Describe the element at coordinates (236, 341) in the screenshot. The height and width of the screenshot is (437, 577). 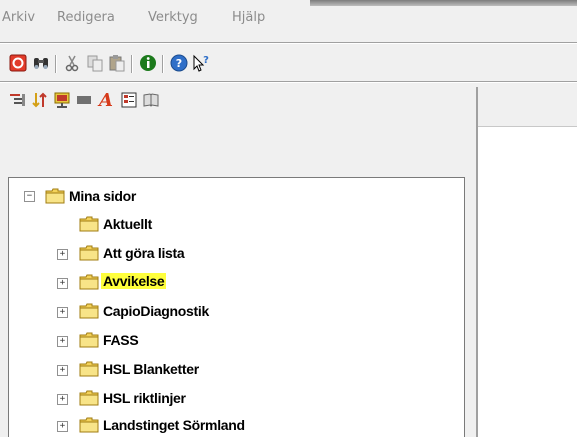
I see `tree-node: + FASS` at that location.